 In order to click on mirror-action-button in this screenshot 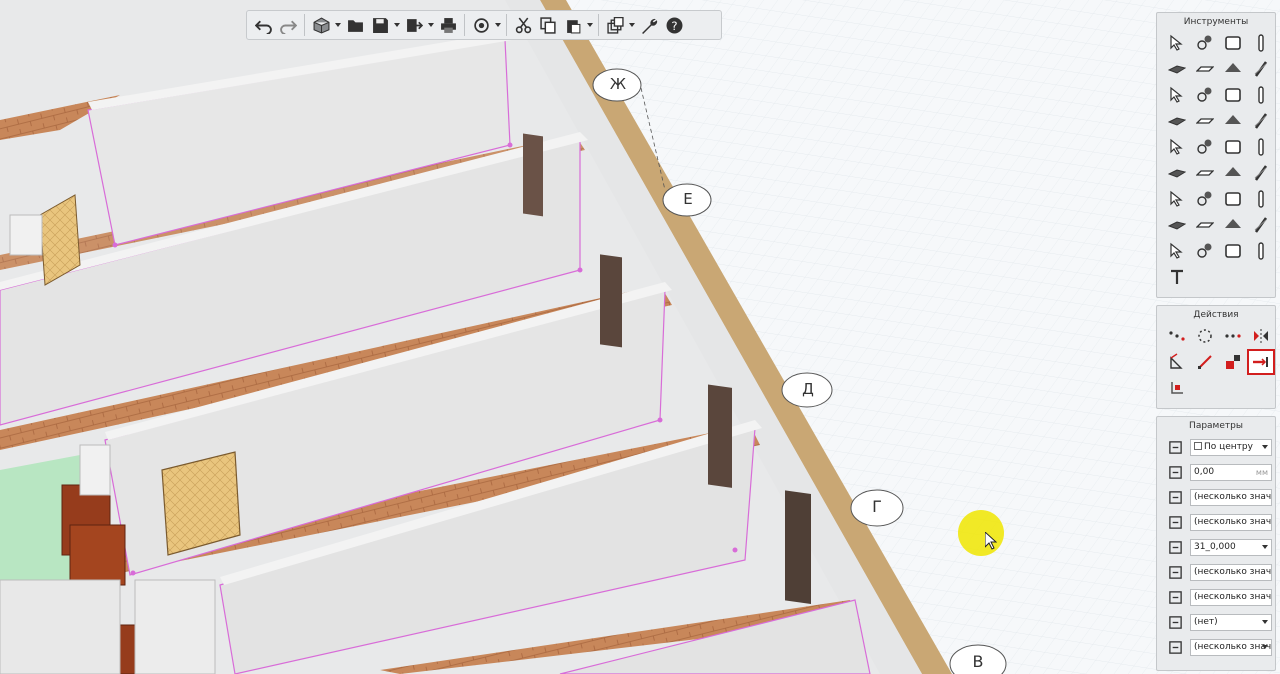, I will do `click(1261, 336)`.